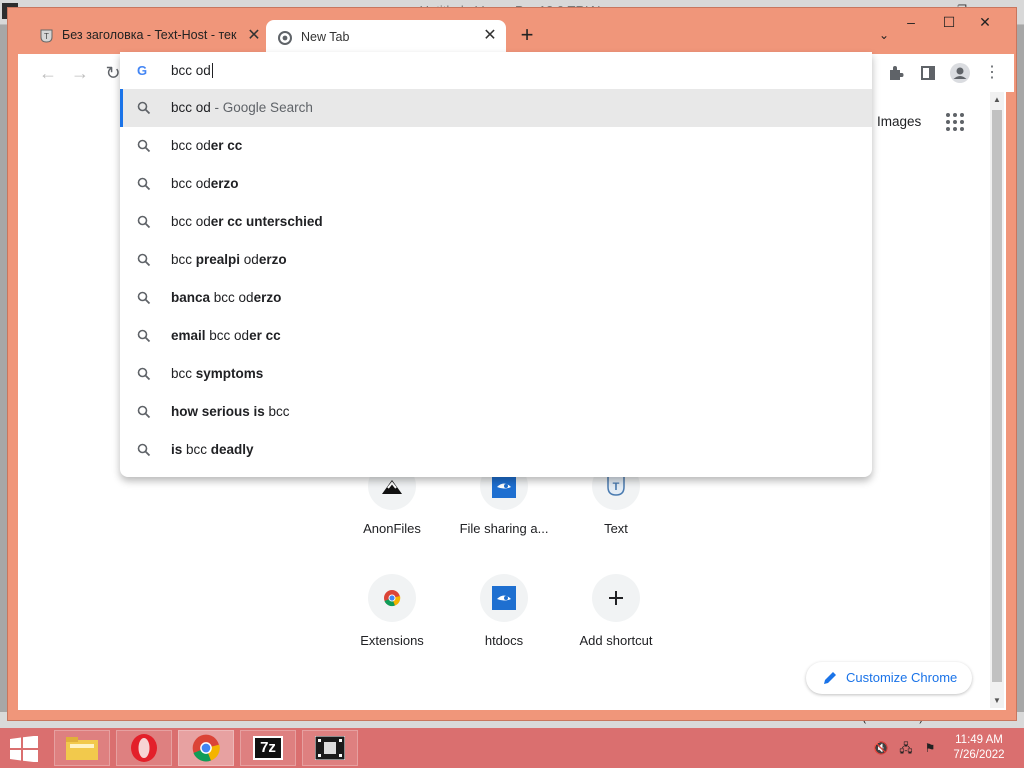 The width and height of the screenshot is (1024, 768). I want to click on menu-kebab-icon: ⋮, so click(992, 73).